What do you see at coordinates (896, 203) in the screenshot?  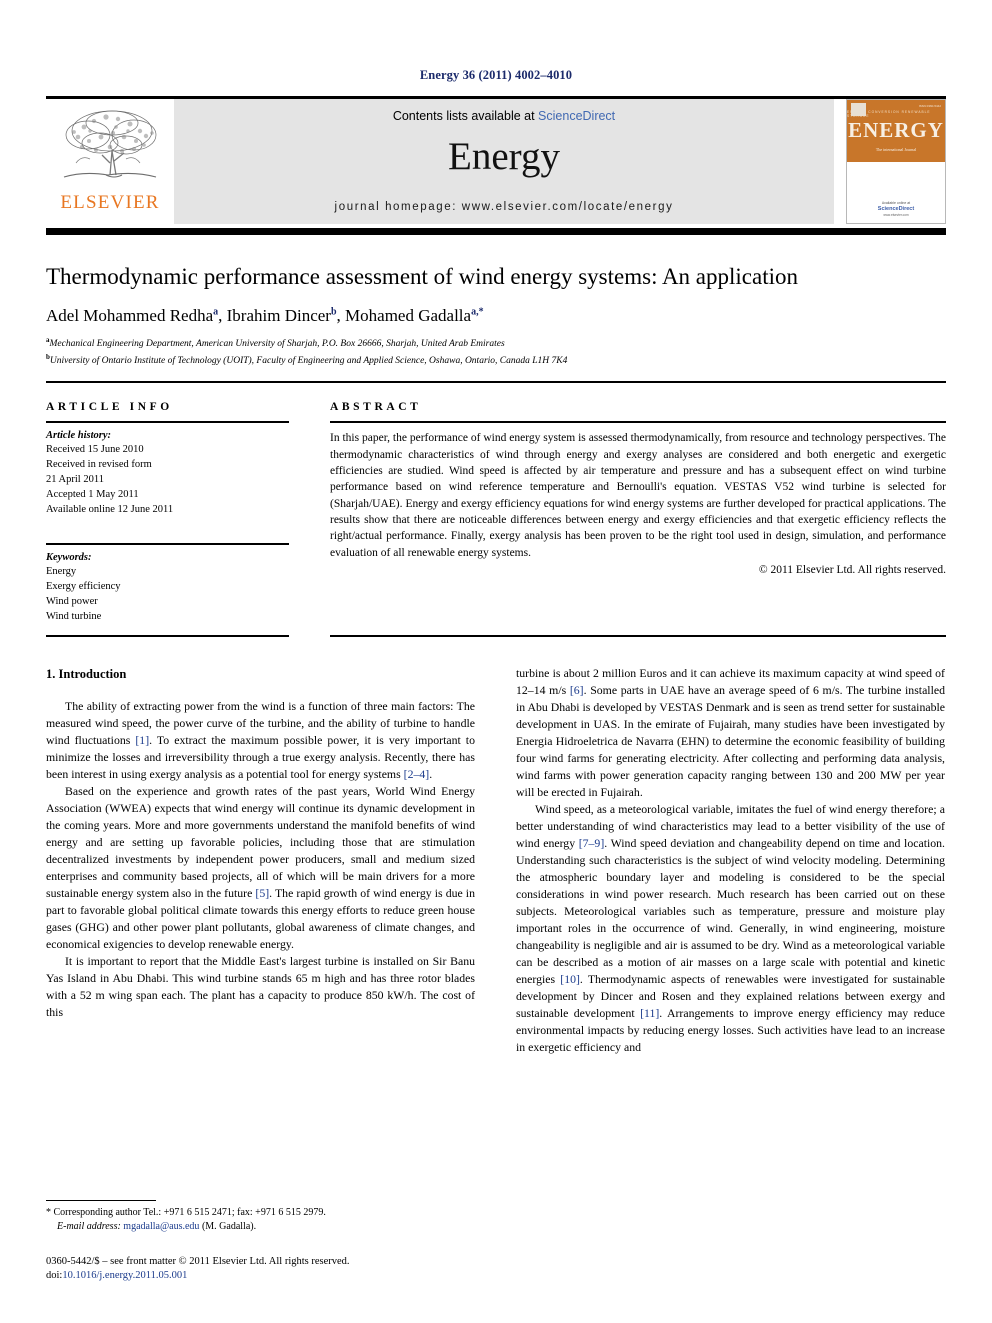 I see `cover-sd-label: Available online at` at bounding box center [896, 203].